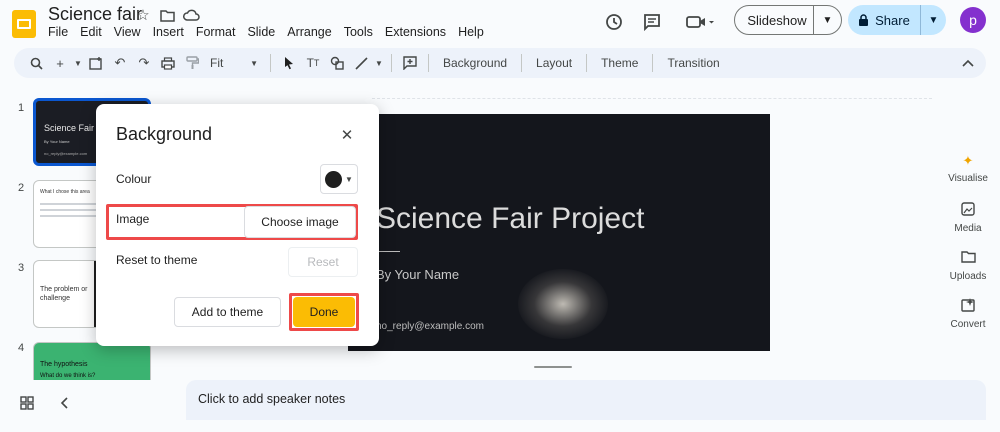  What do you see at coordinates (968, 228) in the screenshot?
I see `media-label: Media` at bounding box center [968, 228].